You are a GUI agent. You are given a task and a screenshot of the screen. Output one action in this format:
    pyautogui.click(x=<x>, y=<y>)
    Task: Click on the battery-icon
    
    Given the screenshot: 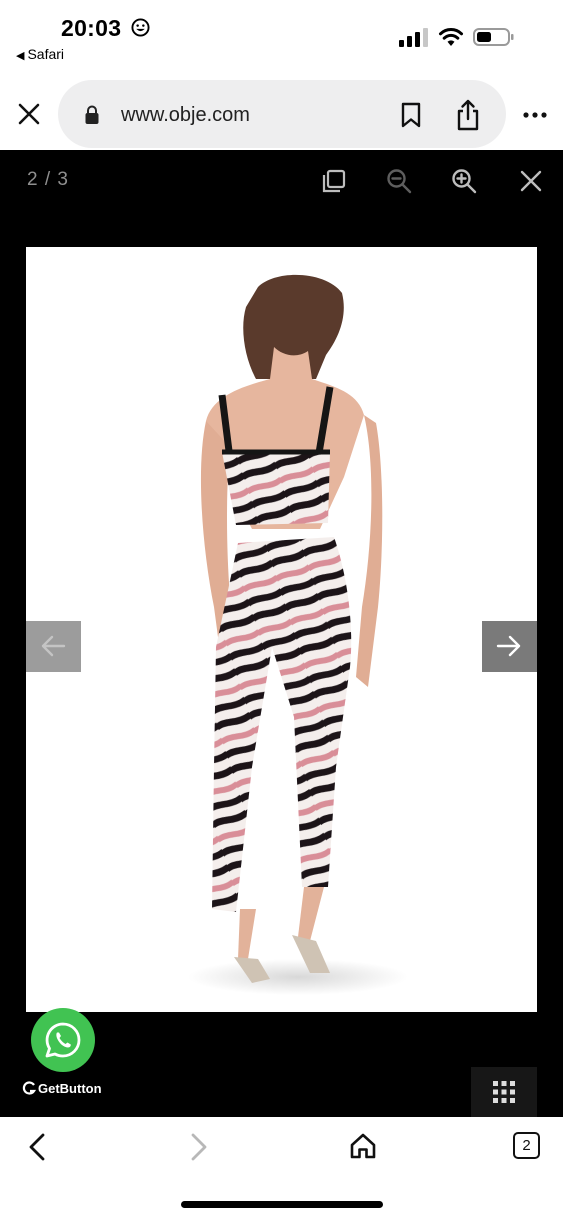 What is the action you would take?
    pyautogui.click(x=493, y=37)
    